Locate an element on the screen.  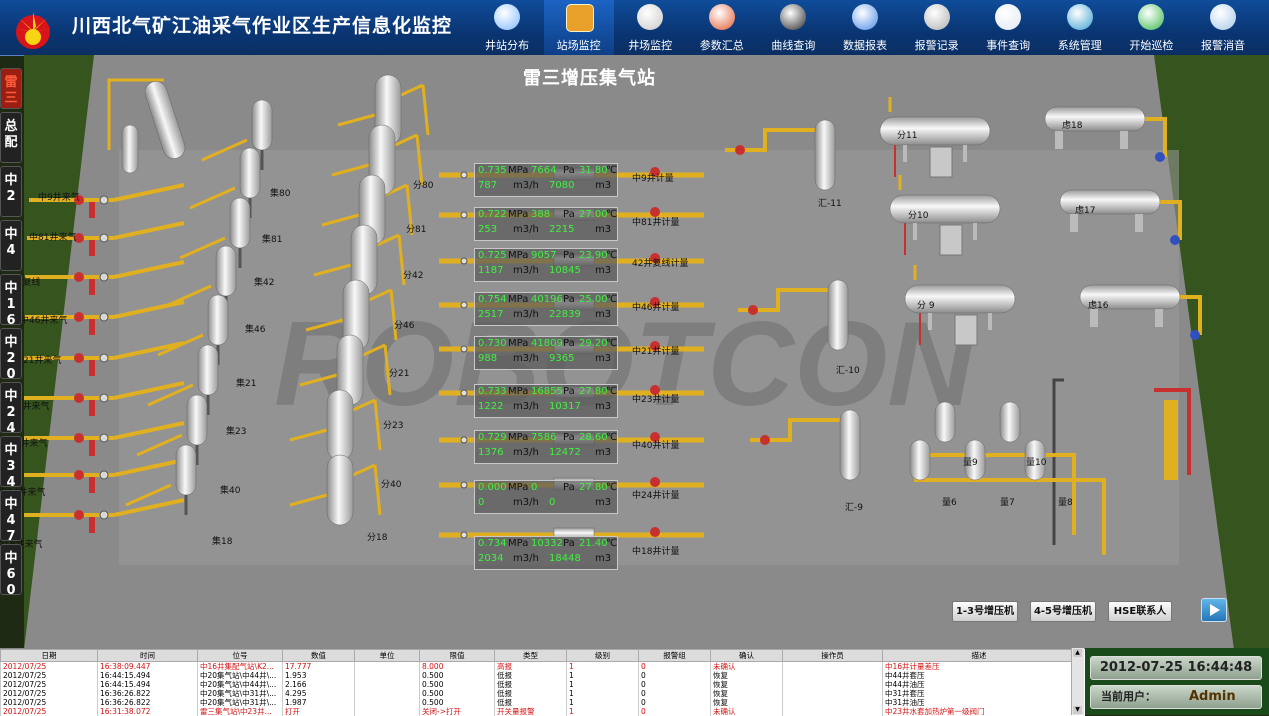
meter-value-total: 22839 is located at coordinates (565, 314).